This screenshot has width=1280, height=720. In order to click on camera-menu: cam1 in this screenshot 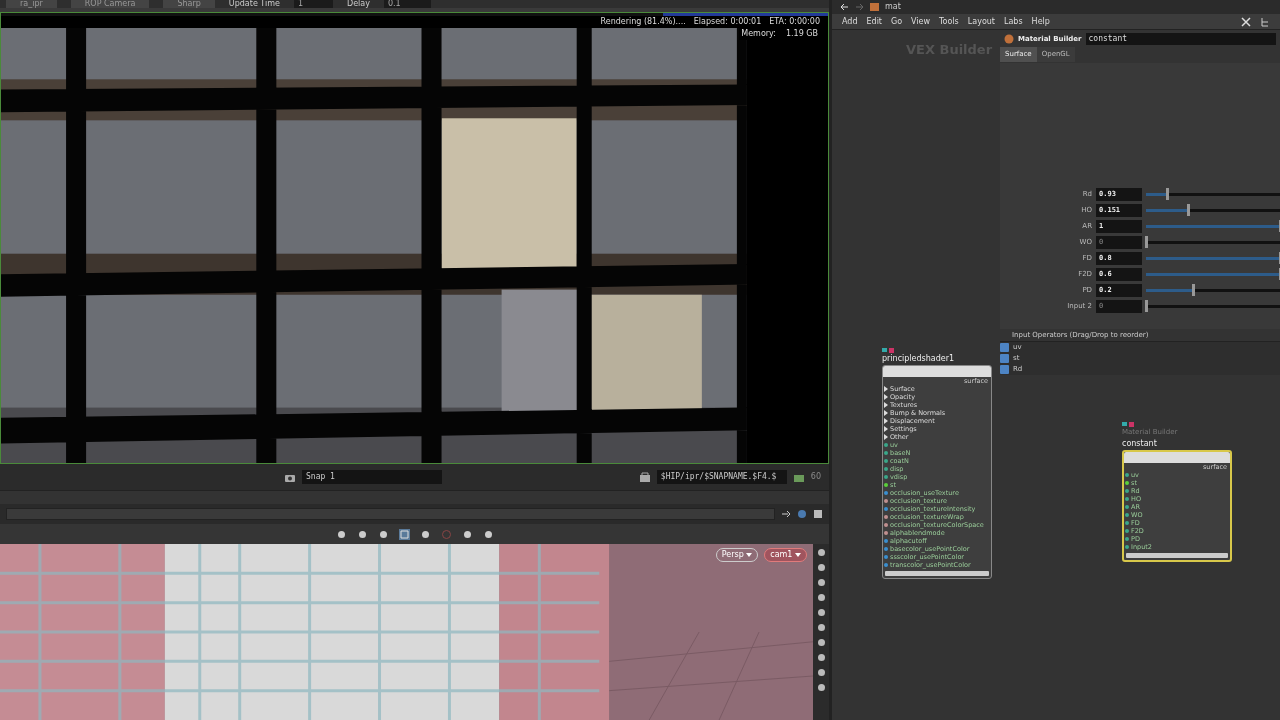, I will do `click(785, 555)`.